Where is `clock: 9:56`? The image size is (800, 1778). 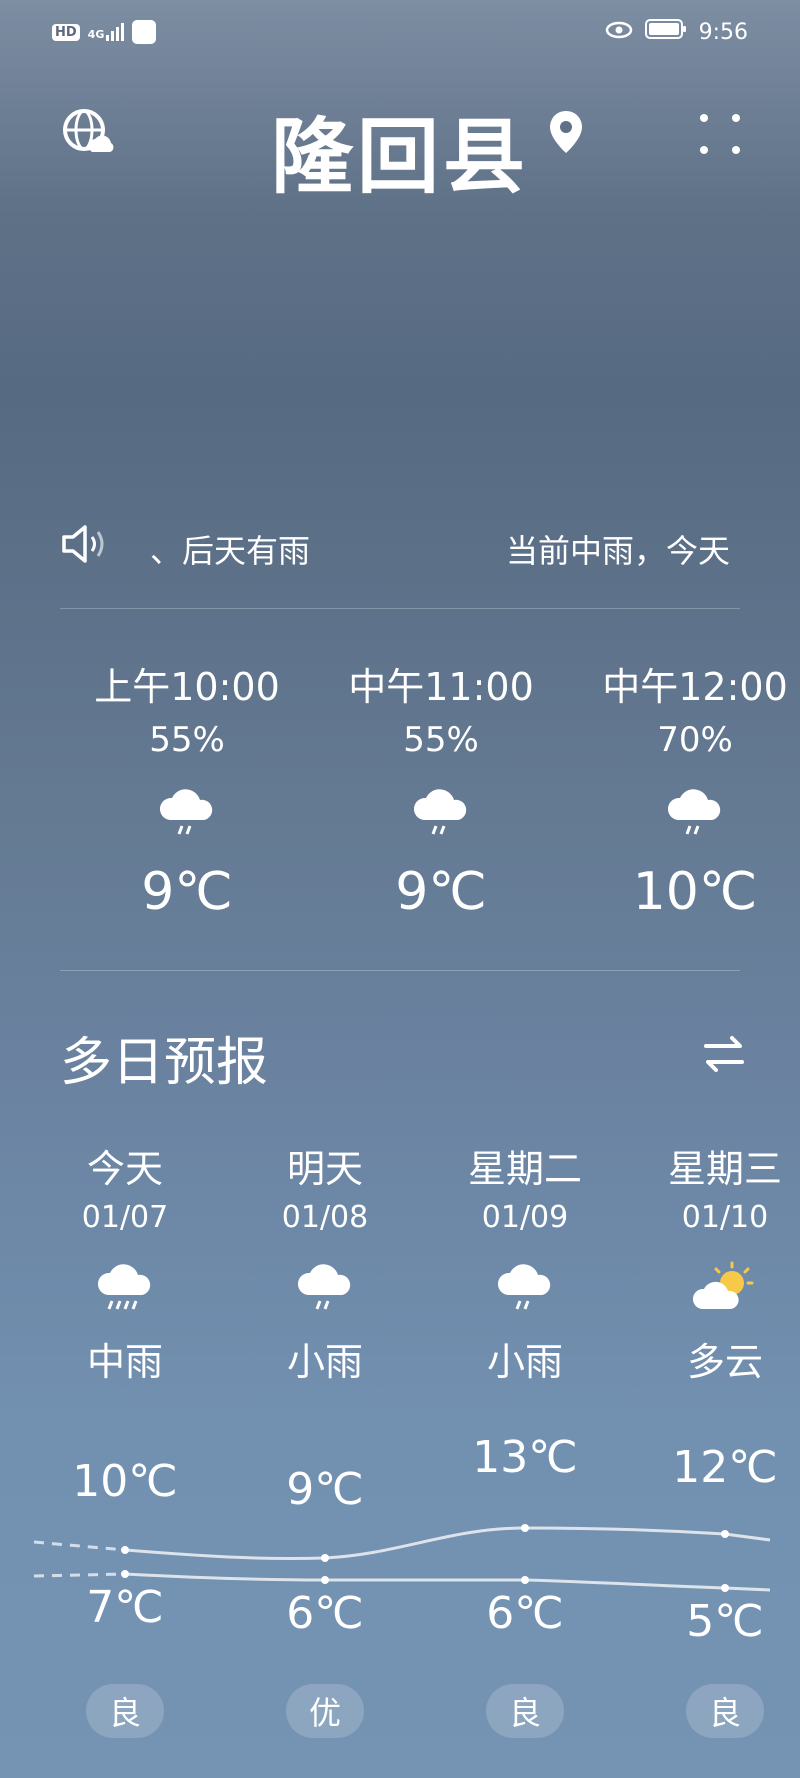
clock: 9:56 is located at coordinates (723, 32).